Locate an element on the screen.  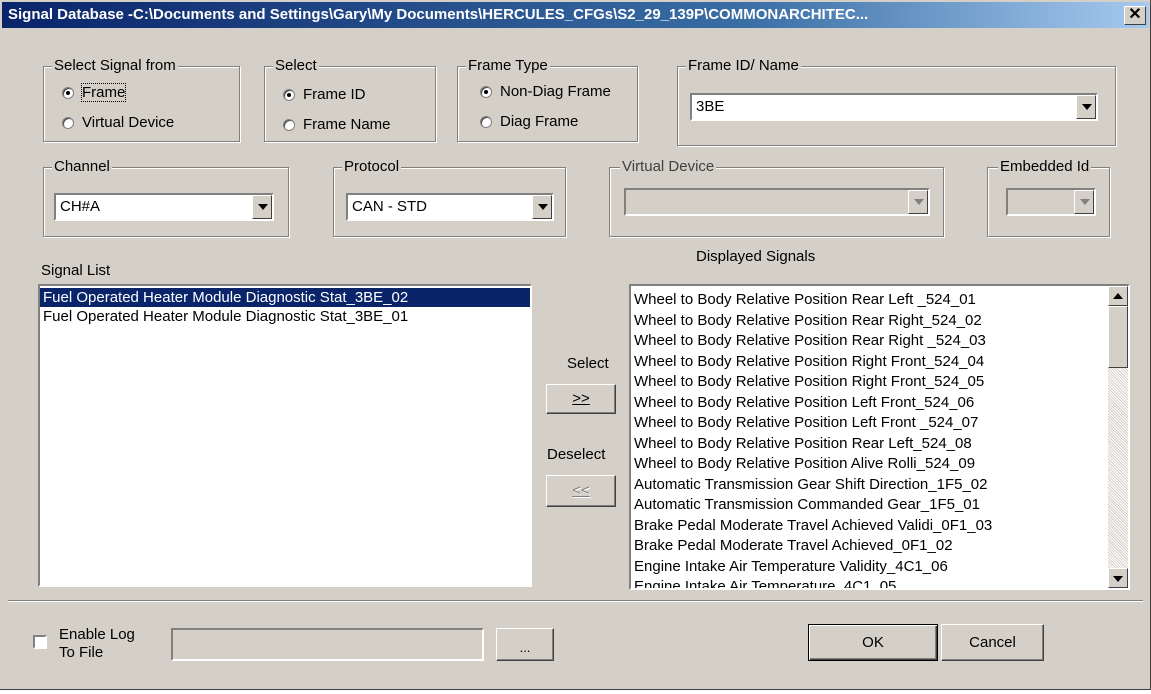
frame-id-name-value: 3BE is located at coordinates (710, 106).